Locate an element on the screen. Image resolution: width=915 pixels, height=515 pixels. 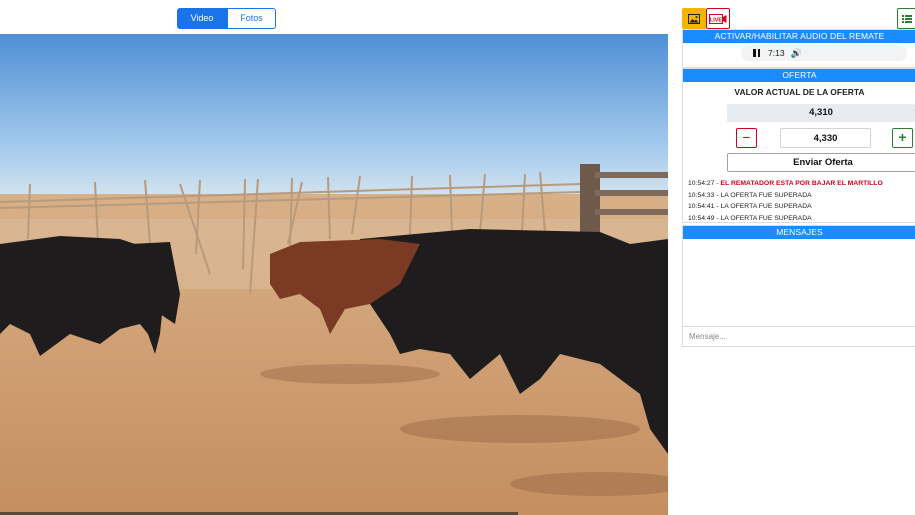
media-tabs: Video Fotos is located at coordinates (226, 18).